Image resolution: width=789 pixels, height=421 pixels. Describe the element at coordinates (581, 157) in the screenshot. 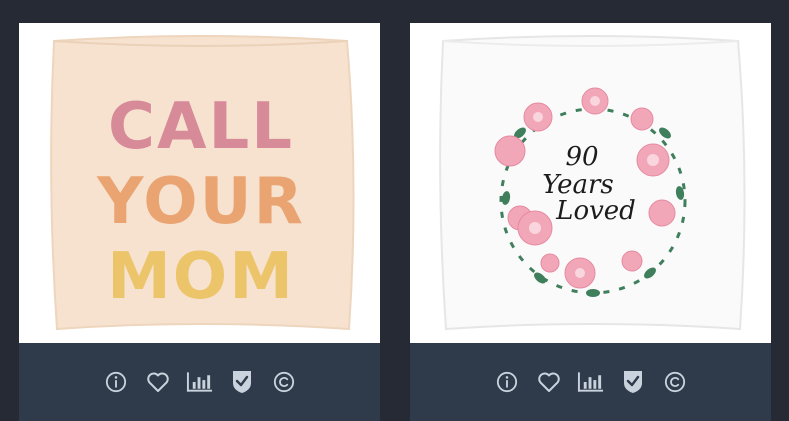

I see `pillow-text-line-1: 90` at that location.